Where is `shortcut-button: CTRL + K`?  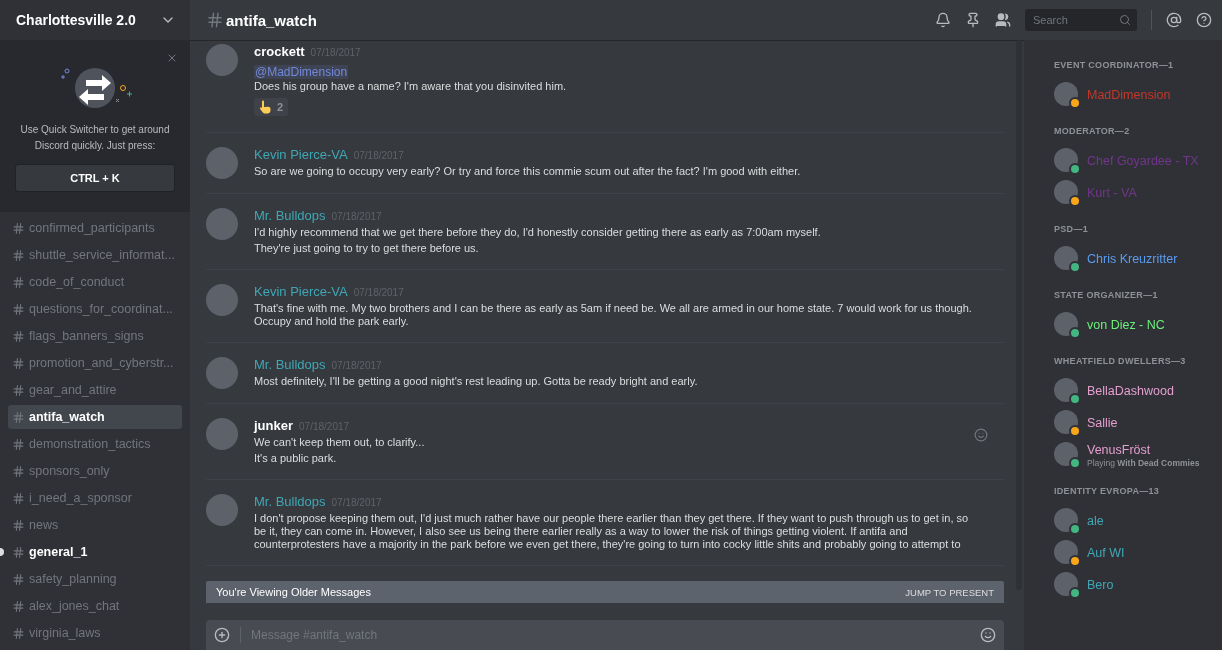
shortcut-button: CTRL + K is located at coordinates (95, 178).